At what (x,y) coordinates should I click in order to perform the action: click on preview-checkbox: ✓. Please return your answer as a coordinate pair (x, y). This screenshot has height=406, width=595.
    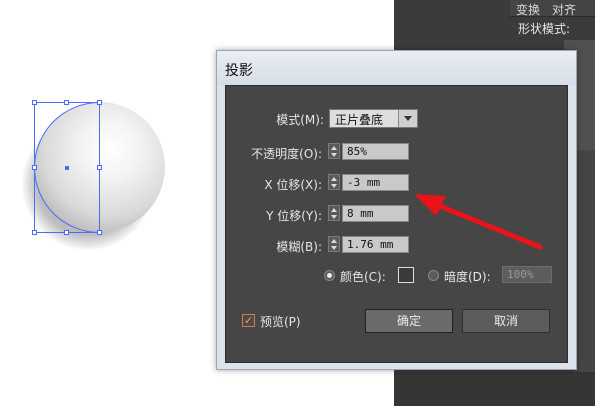
    Looking at the image, I should click on (248, 320).